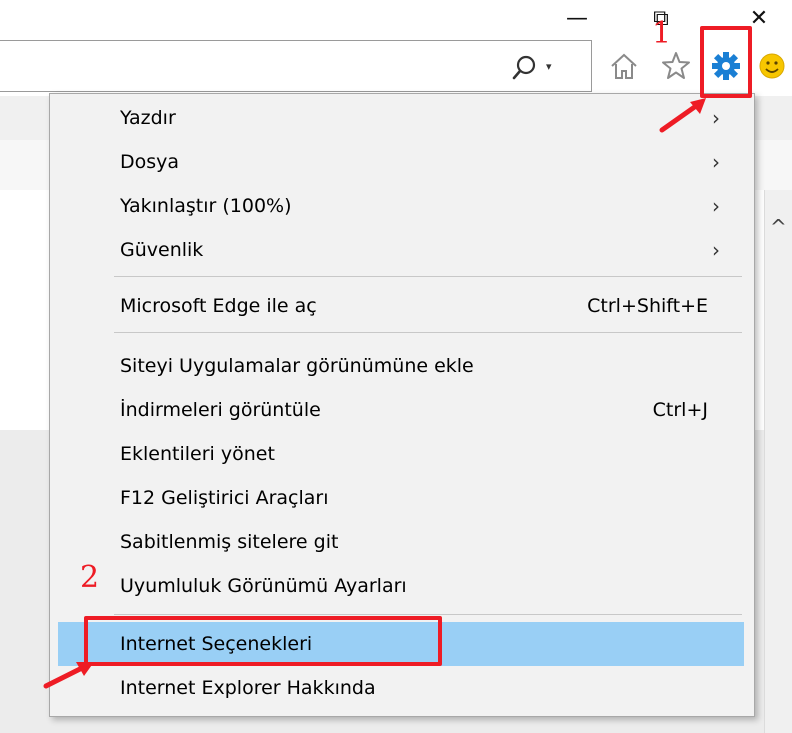  I want to click on annotation-arrow-2-icon, so click(68, 675).